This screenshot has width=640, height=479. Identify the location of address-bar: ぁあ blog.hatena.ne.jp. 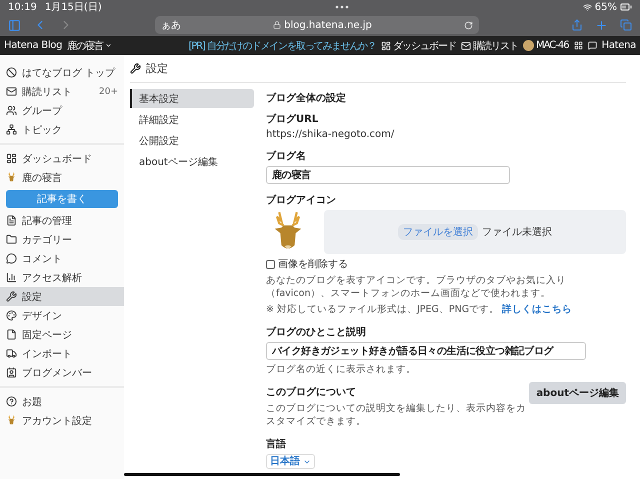
(317, 25).